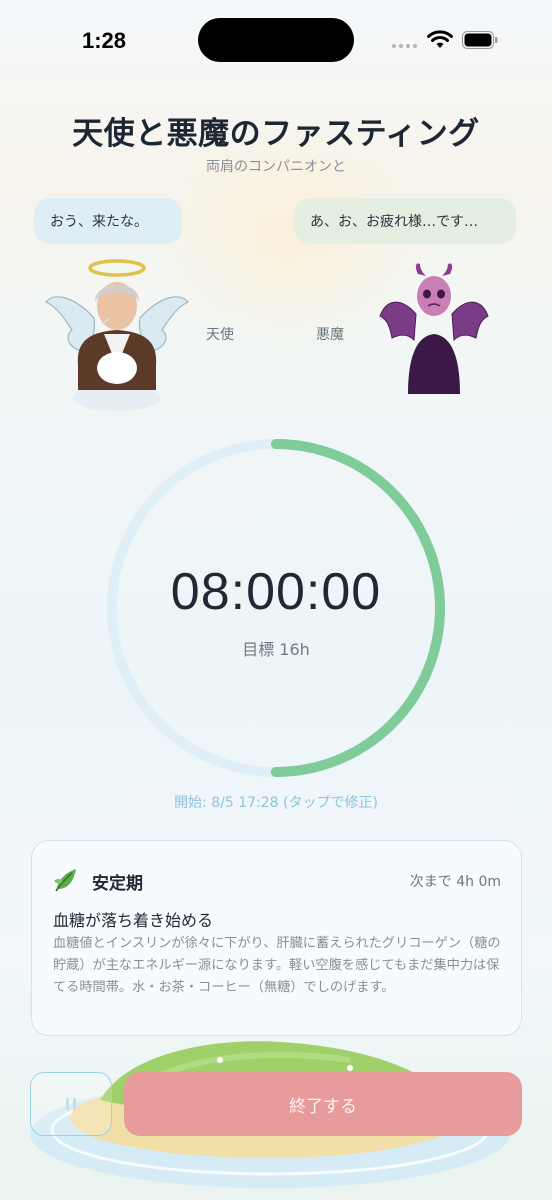 The image size is (552, 1200). Describe the element at coordinates (434, 332) in the screenshot. I see `devil-character-icon` at that location.